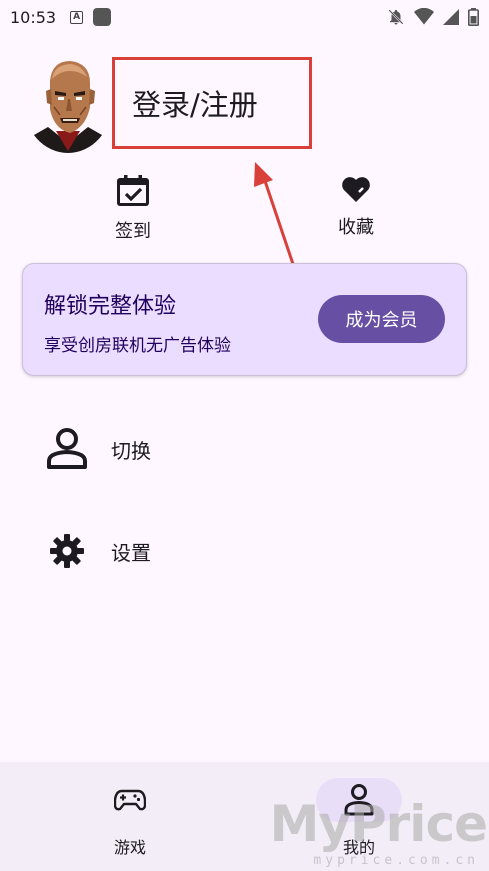 Image resolution: width=489 pixels, height=871 pixels. Describe the element at coordinates (356, 207) in the screenshot. I see `favorites-button: 收藏` at that location.